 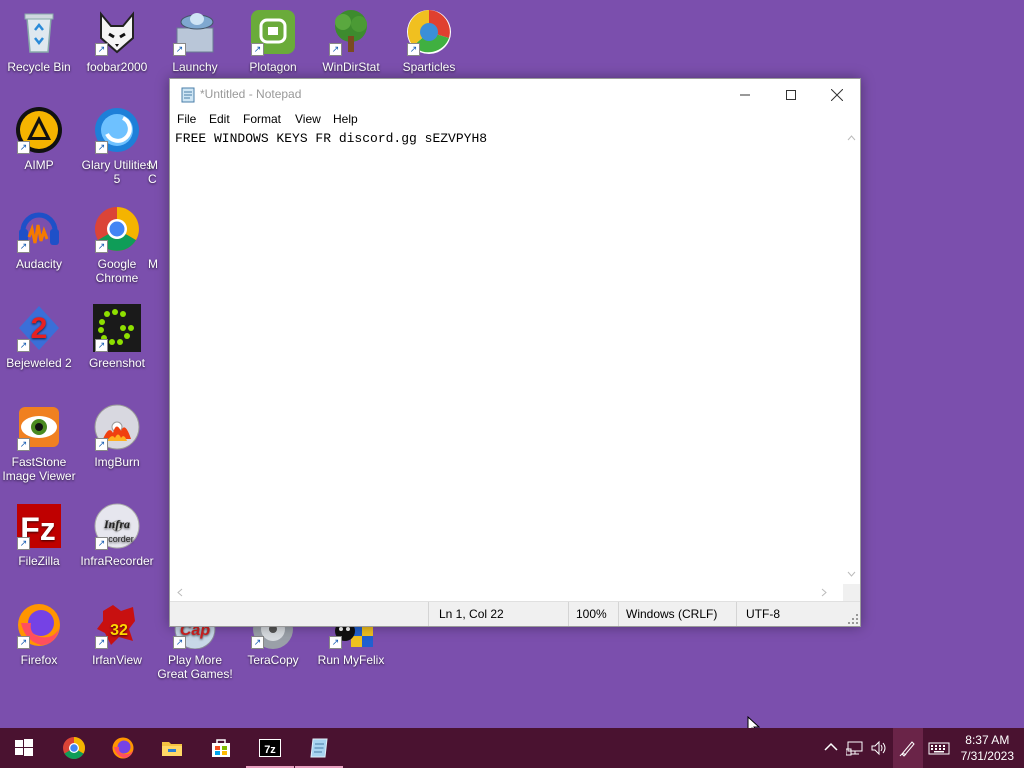 What do you see at coordinates (117, 328) in the screenshot?
I see `greenshot-icon: ↗` at bounding box center [117, 328].